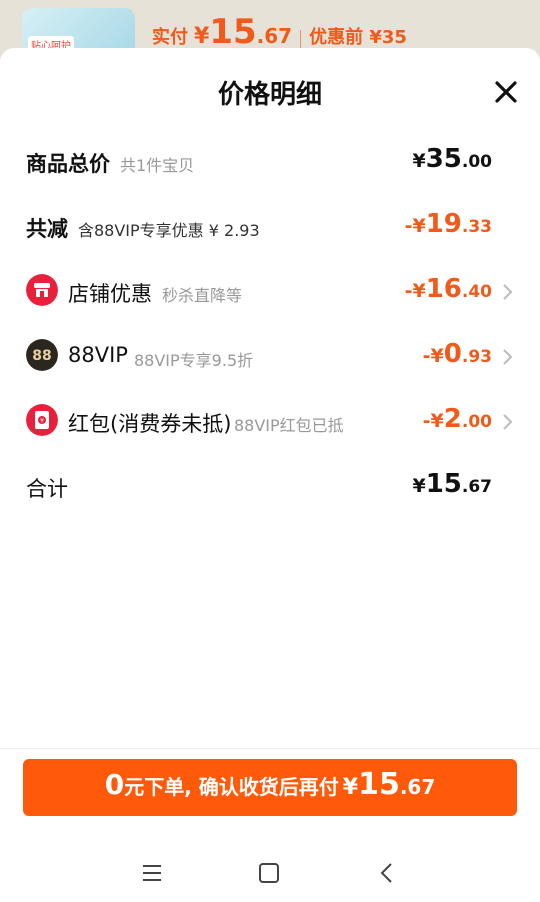 The height and width of the screenshot is (902, 540). Describe the element at coordinates (506, 92) in the screenshot. I see `close-icon` at that location.